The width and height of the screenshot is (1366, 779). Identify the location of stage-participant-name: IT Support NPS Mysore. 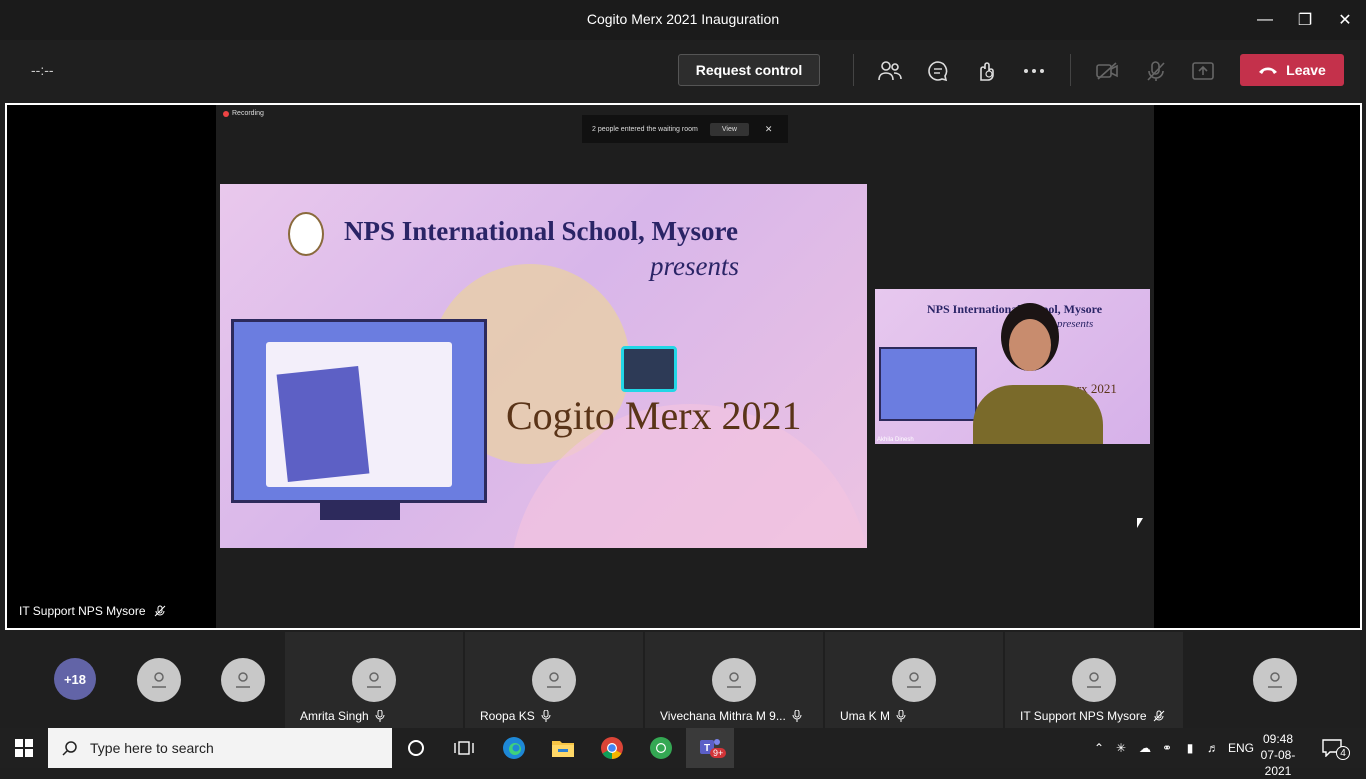
(92, 611).